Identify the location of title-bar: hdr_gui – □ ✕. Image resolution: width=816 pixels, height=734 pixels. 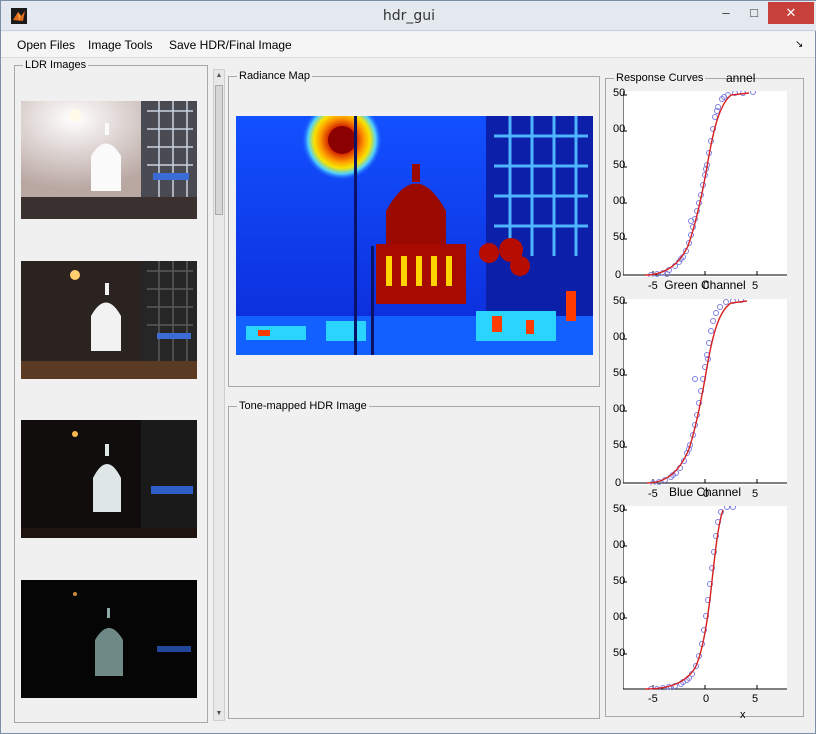
(408, 16).